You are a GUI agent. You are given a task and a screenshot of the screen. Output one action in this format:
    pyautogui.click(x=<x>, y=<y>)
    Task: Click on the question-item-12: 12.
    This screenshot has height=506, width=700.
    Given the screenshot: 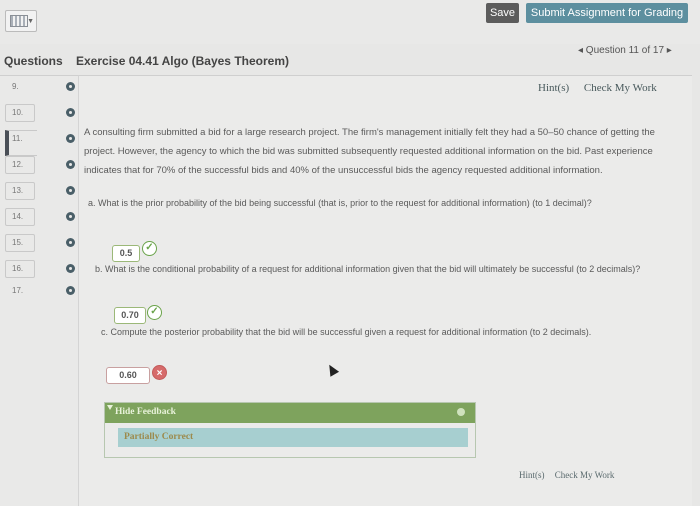 What is the action you would take?
    pyautogui.click(x=39, y=166)
    